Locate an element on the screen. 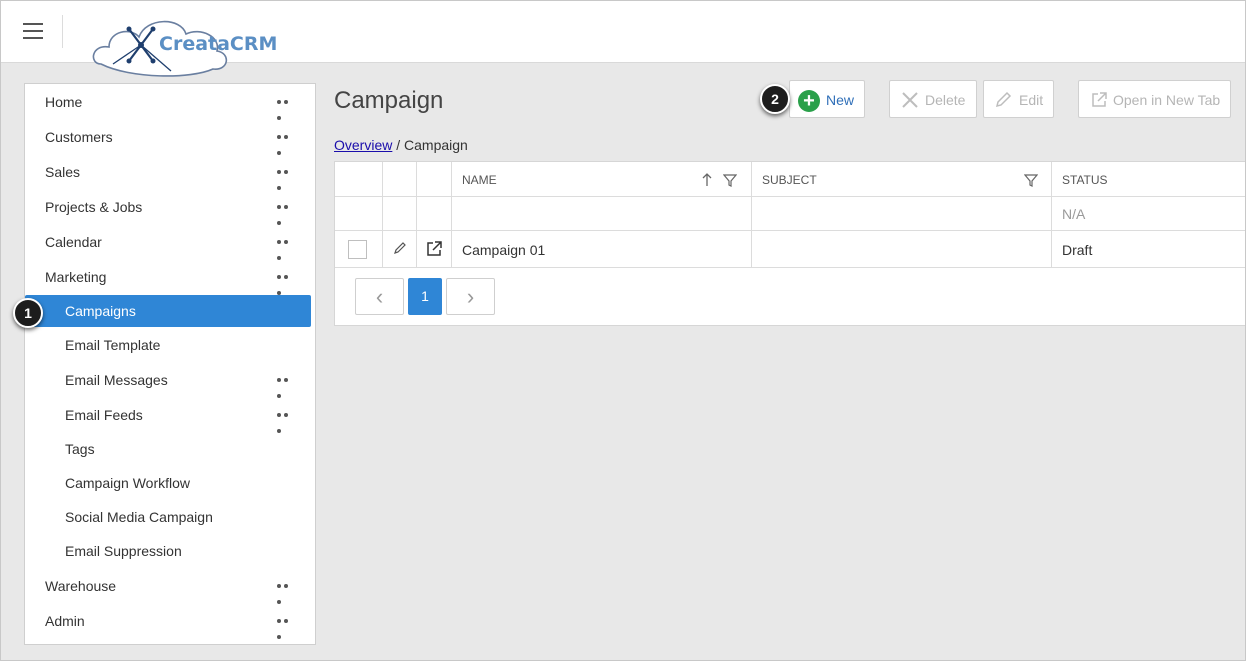 Image resolution: width=1246 pixels, height=661 pixels. sidebar-item-label: Customers is located at coordinates (79, 137).